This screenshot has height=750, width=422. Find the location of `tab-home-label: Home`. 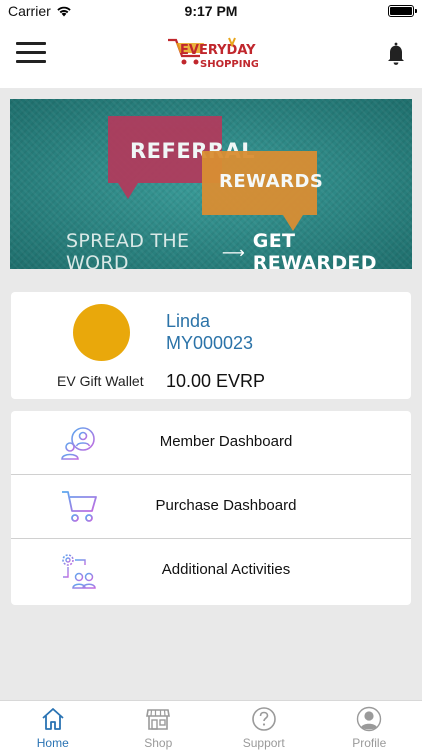

tab-home-label: Home is located at coordinates (52, 743).